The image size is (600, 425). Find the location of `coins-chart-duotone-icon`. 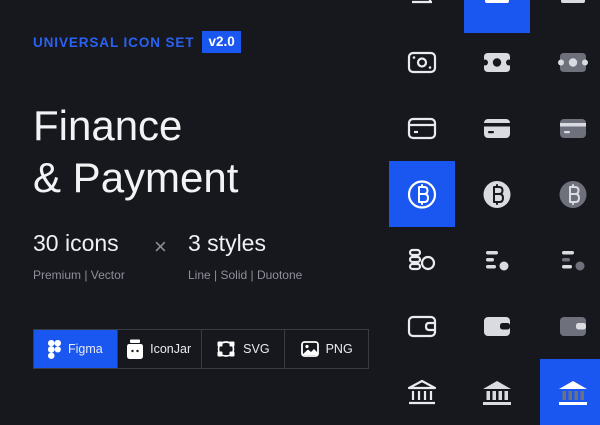

coins-chart-duotone-icon is located at coordinates (573, 260).